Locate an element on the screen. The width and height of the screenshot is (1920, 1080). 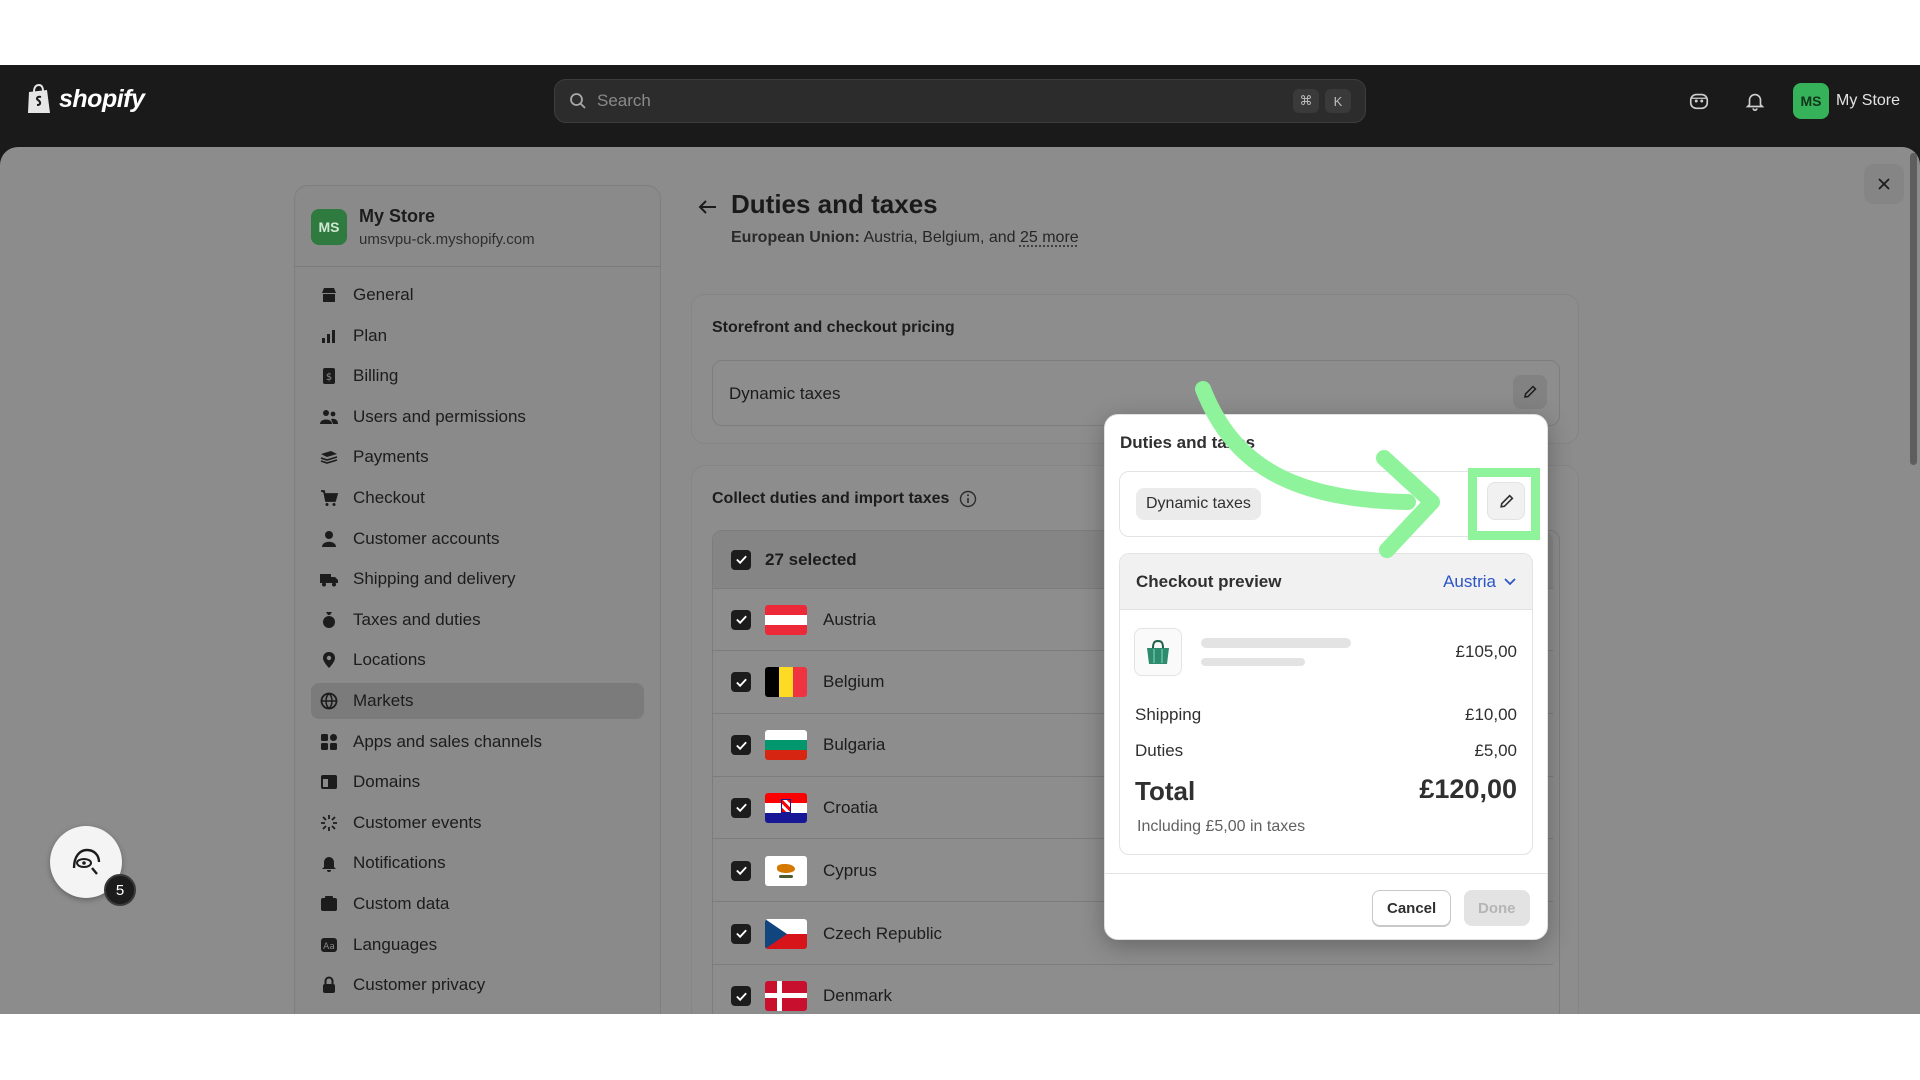
preview-label: Checkout preview is located at coordinates (1209, 581).